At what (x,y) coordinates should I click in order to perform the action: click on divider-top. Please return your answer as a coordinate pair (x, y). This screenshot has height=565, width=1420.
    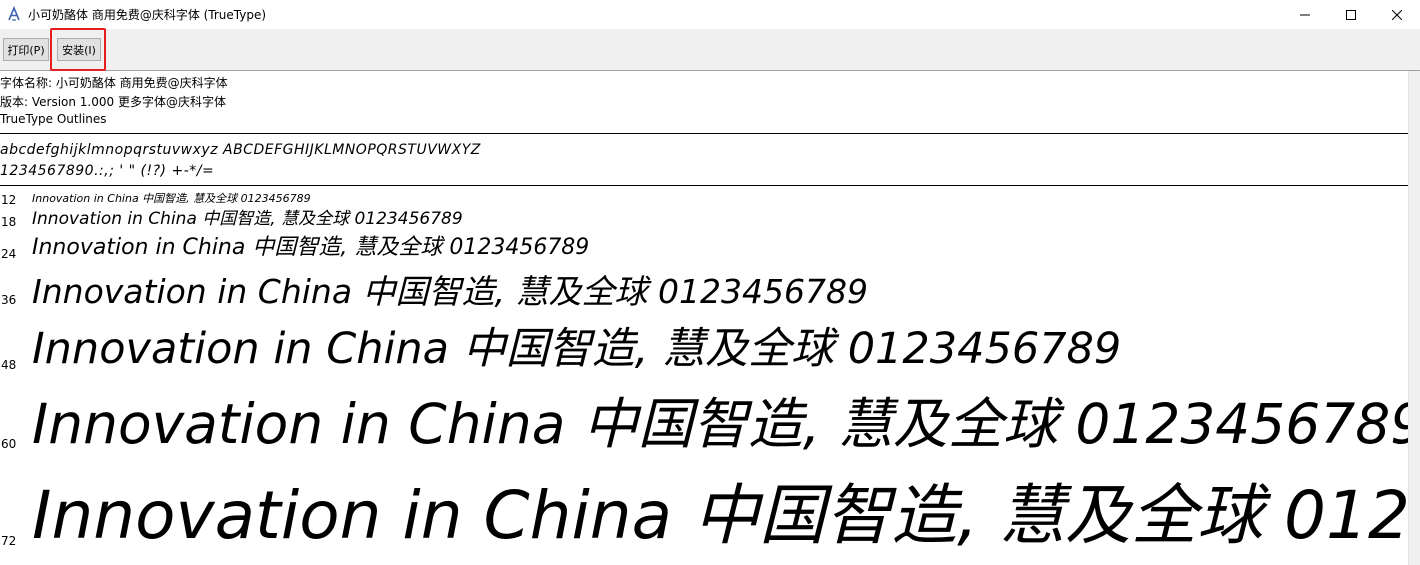
    Looking at the image, I should click on (704, 133).